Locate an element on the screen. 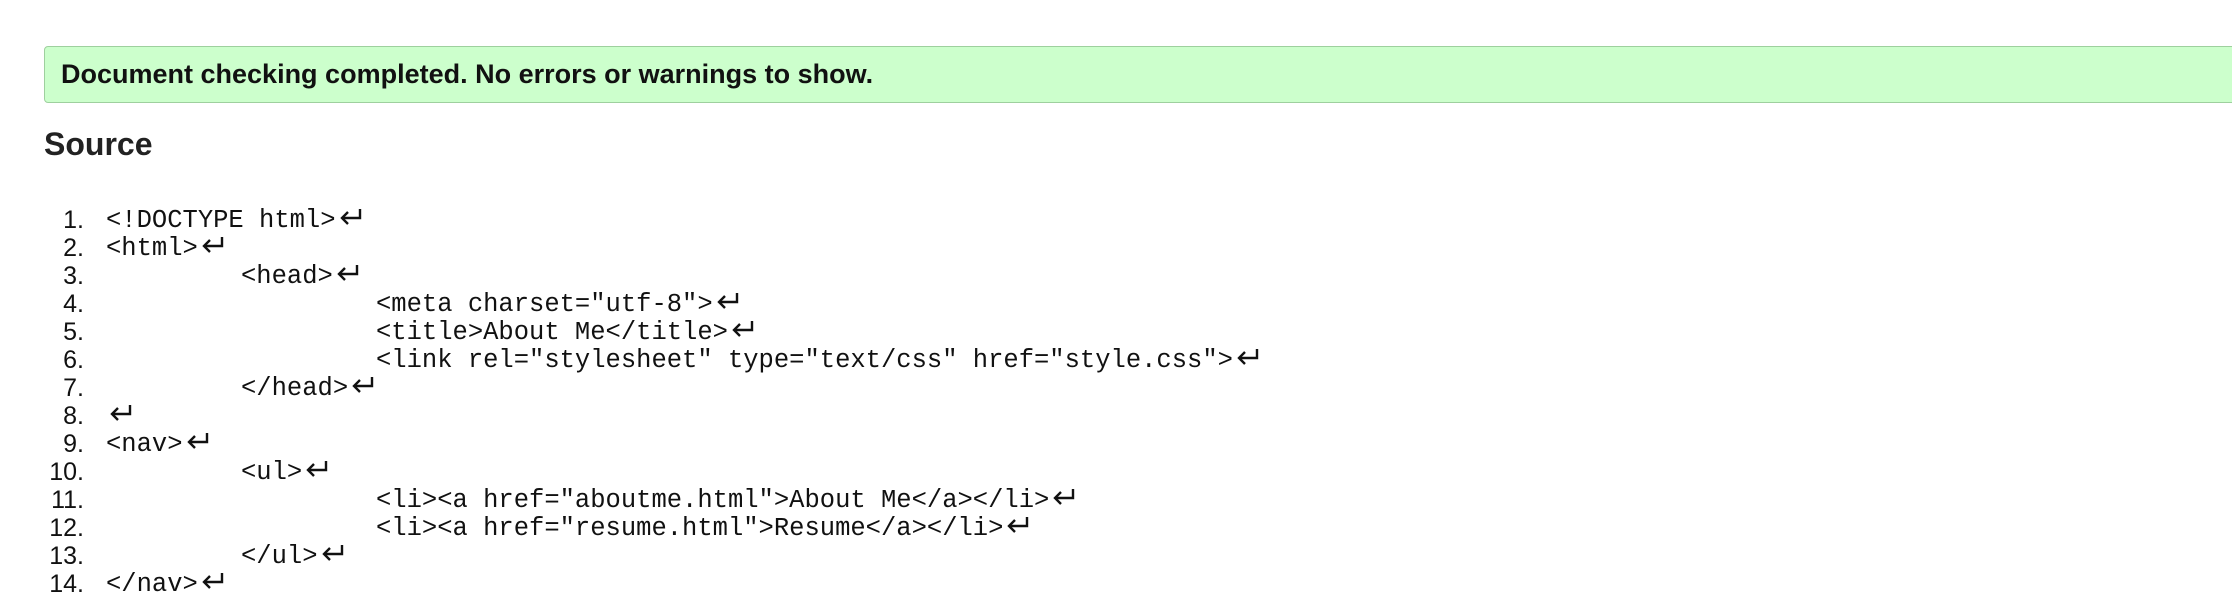 Image resolution: width=2232 pixels, height=596 pixels. line-code-text: <title>About Me</title> is located at coordinates (552, 332).